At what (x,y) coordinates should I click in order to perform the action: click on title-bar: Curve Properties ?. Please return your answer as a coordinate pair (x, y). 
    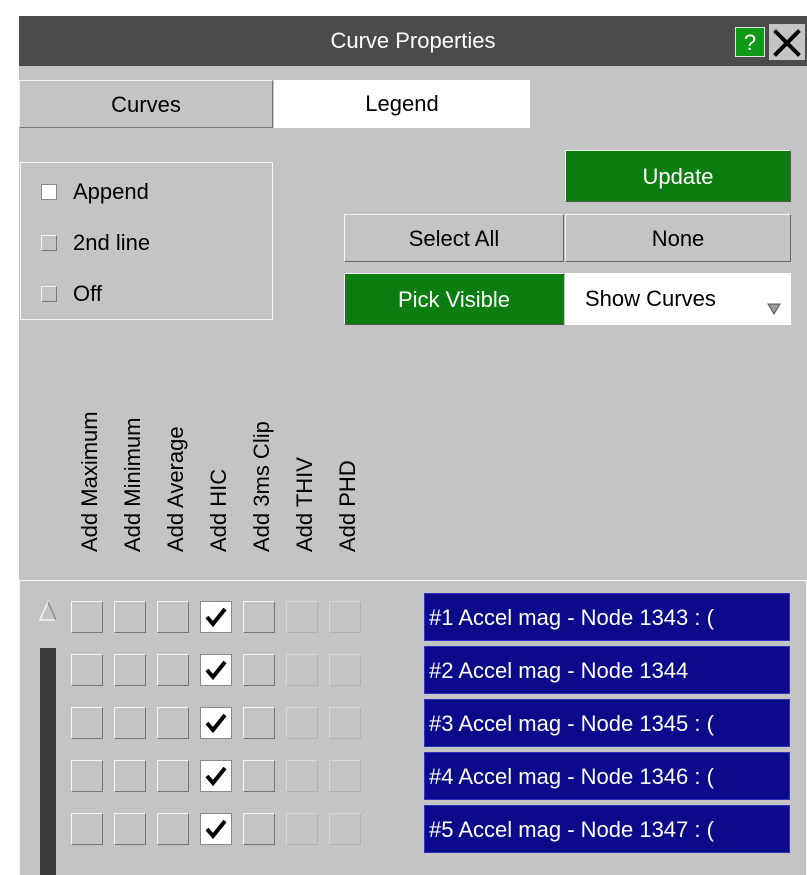
    Looking at the image, I should click on (413, 41).